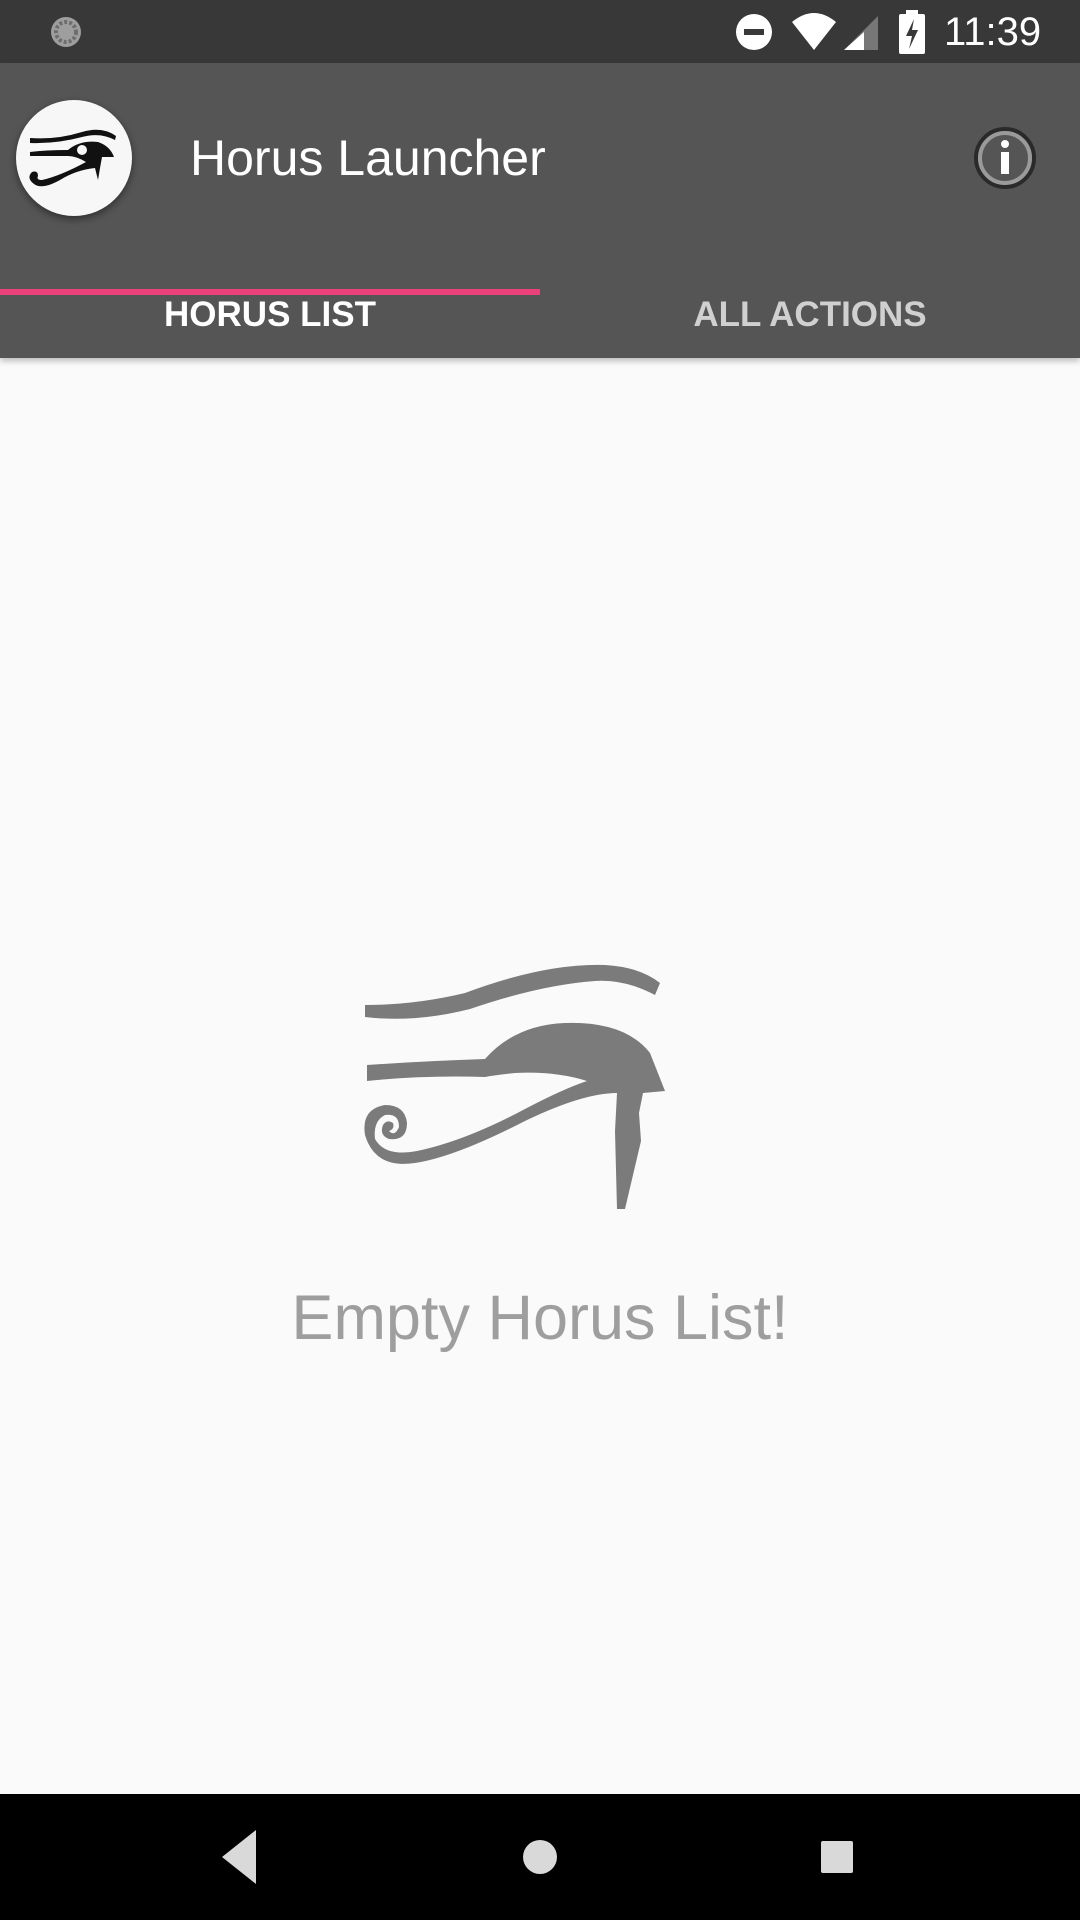 Image resolution: width=1080 pixels, height=1920 pixels. Describe the element at coordinates (241, 1857) in the screenshot. I see `back-icon` at that location.